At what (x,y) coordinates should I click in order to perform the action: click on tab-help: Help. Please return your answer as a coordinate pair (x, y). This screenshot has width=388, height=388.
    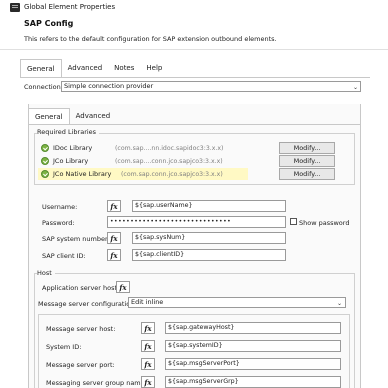
    Looking at the image, I should click on (154, 68).